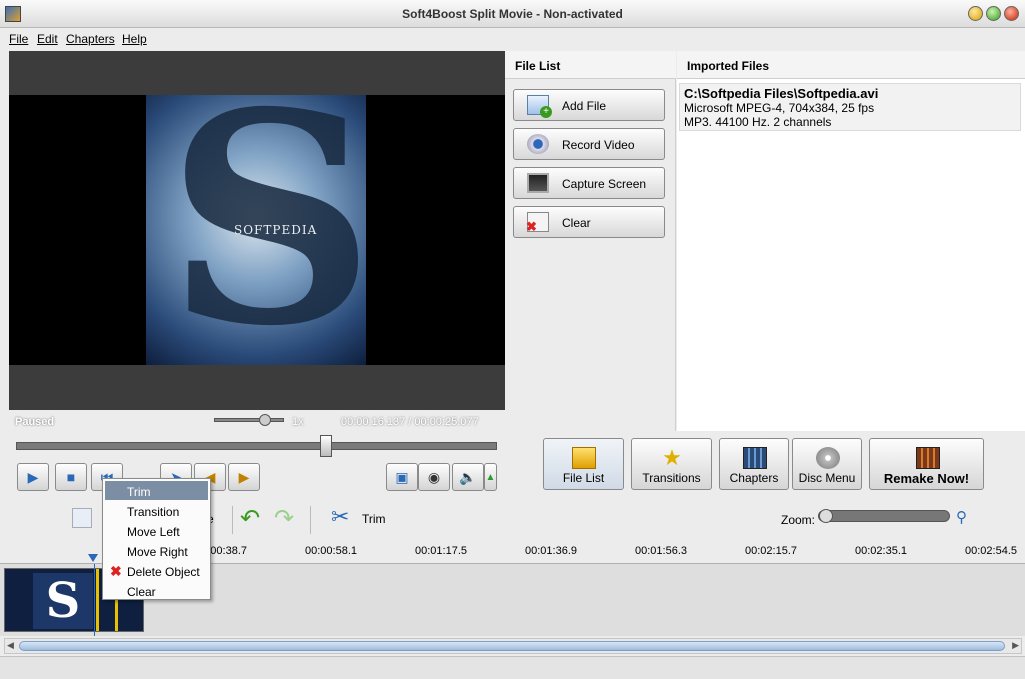 Image resolution: width=1025 pixels, height=679 pixels. I want to click on mark-out-icon: ▶, so click(244, 476).